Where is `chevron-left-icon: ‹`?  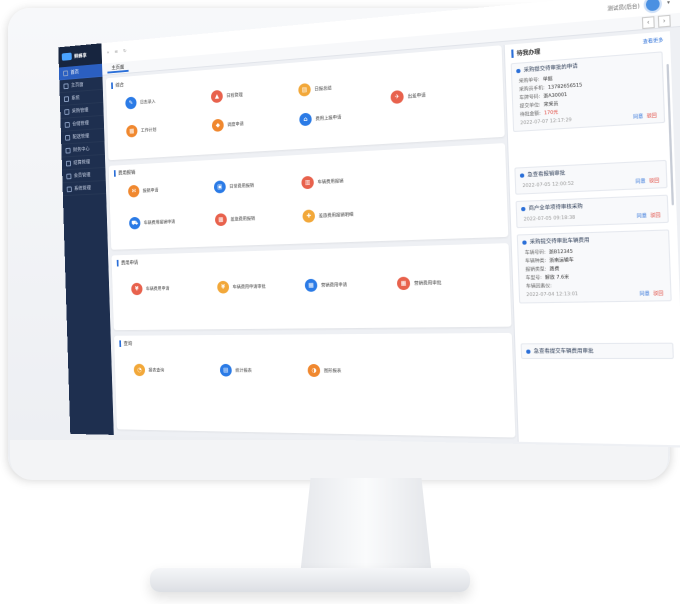
chevron-left-icon: ‹ is located at coordinates (648, 23).